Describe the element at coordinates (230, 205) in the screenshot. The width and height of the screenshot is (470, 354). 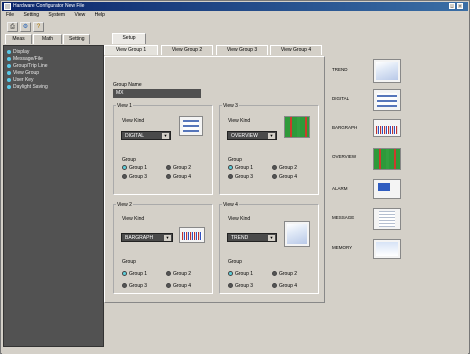
I see `view-4-title: View 4` at that location.